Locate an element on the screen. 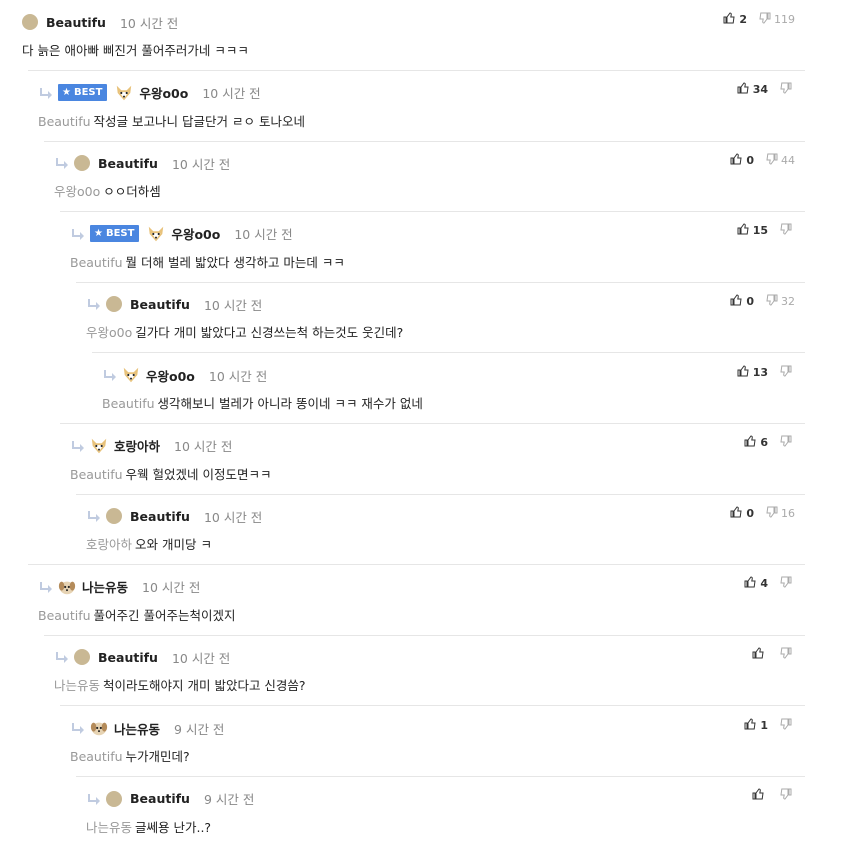 The image size is (850, 848). comment-text: 길가다 개미 밟았다고 신경쓰는척 하는것도 웃긴데? is located at coordinates (269, 333).